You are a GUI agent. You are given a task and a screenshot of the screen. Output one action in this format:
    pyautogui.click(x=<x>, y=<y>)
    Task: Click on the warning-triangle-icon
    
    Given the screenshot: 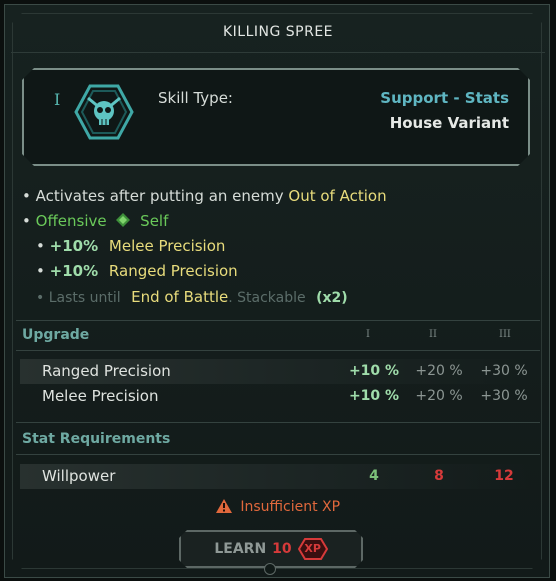 What is the action you would take?
    pyautogui.click(x=223, y=506)
    